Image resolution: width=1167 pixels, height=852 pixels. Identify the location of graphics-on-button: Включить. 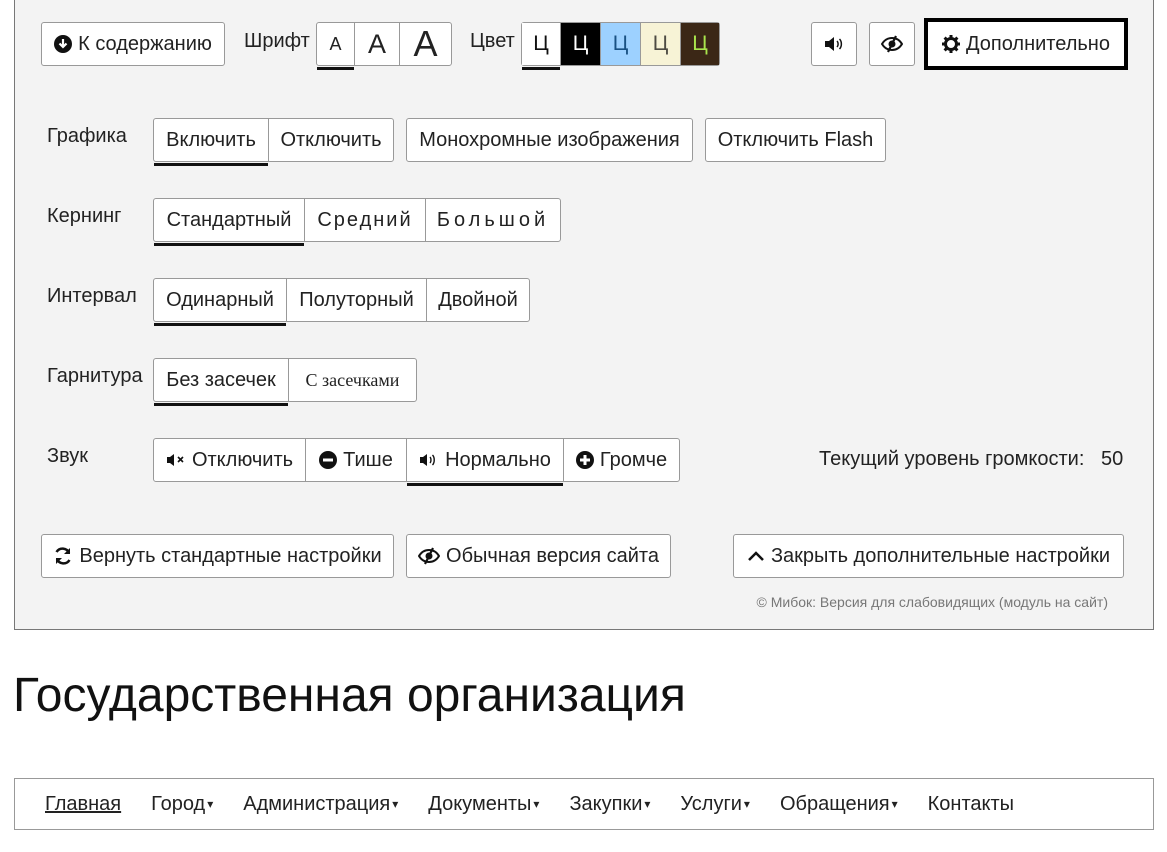
(211, 142).